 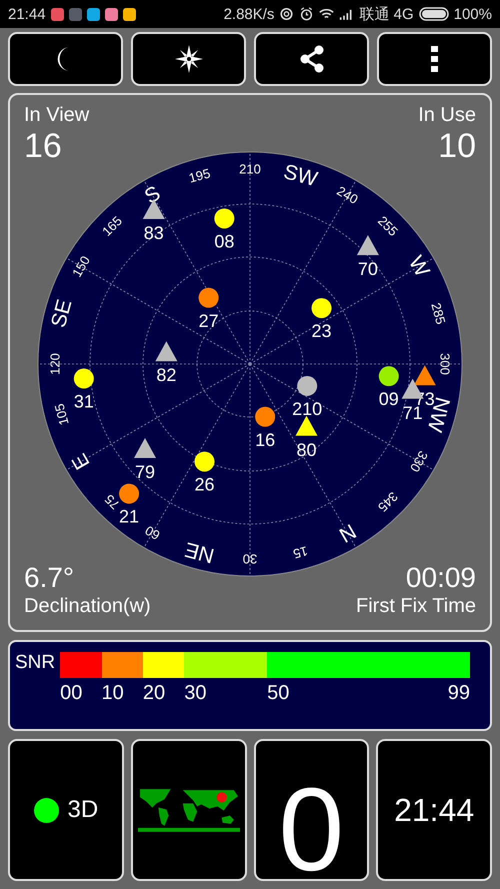 I want to click on declination-label: Declination(w), so click(x=87, y=606).